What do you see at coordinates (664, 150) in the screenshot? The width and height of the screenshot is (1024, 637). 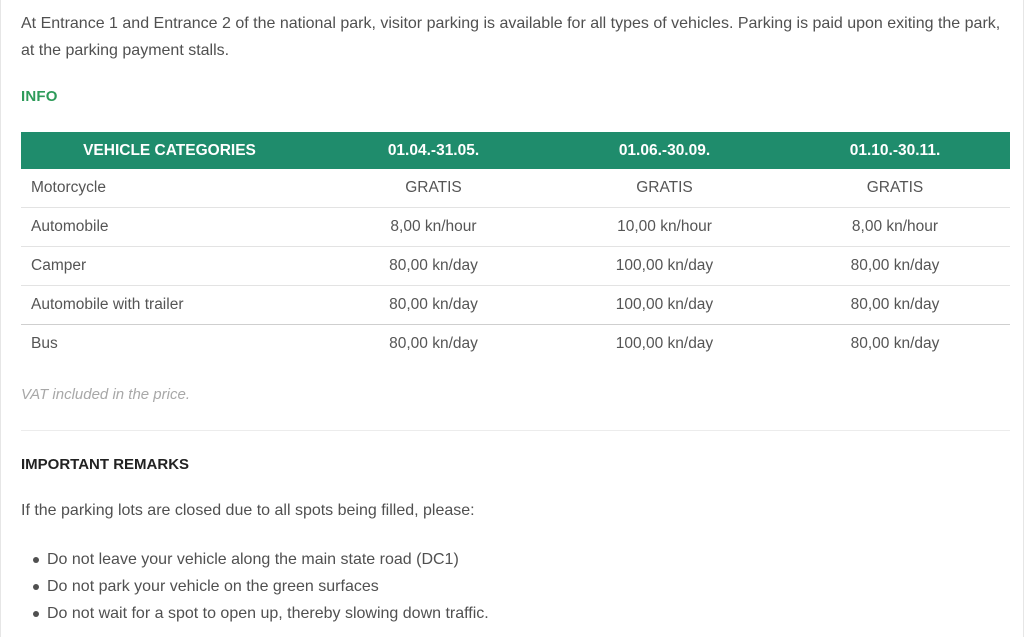 I see `header-period-summer: 01.06.-30.09.` at bounding box center [664, 150].